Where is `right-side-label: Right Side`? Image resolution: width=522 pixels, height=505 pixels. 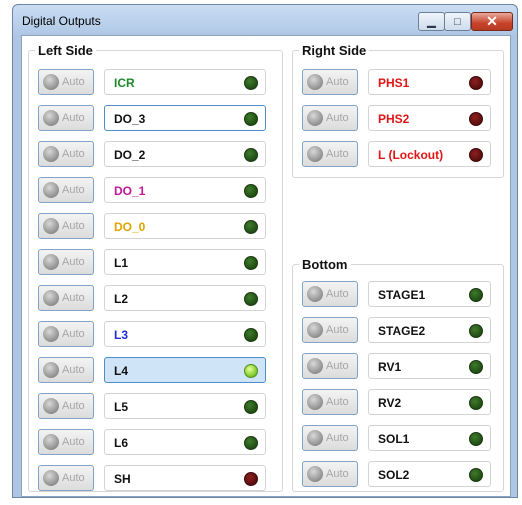 right-side-label: Right Side is located at coordinates (334, 50).